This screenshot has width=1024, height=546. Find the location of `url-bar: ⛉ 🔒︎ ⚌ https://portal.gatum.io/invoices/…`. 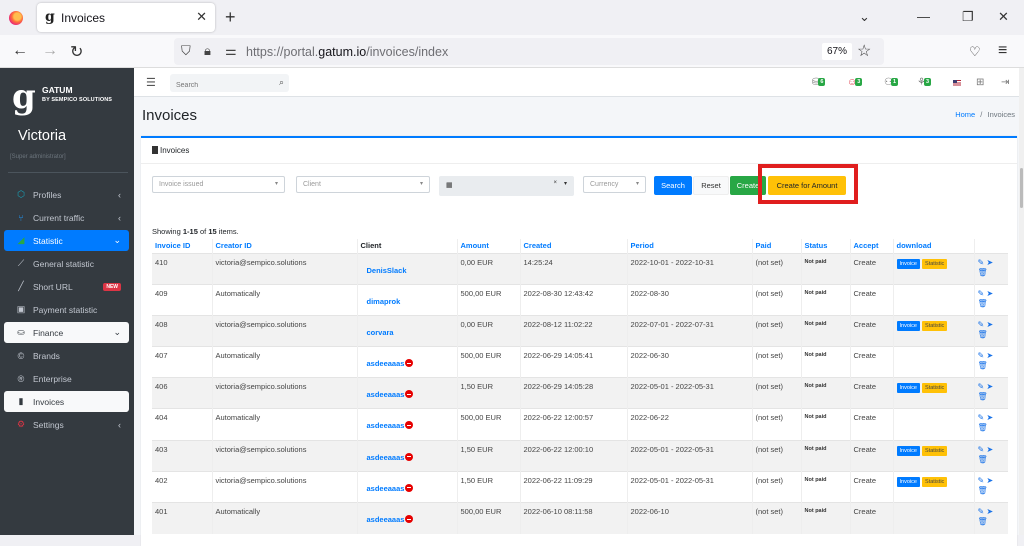

url-bar: ⛉ 🔒︎ ⚌ https://portal.gatum.io/invoices/… is located at coordinates (529, 51).